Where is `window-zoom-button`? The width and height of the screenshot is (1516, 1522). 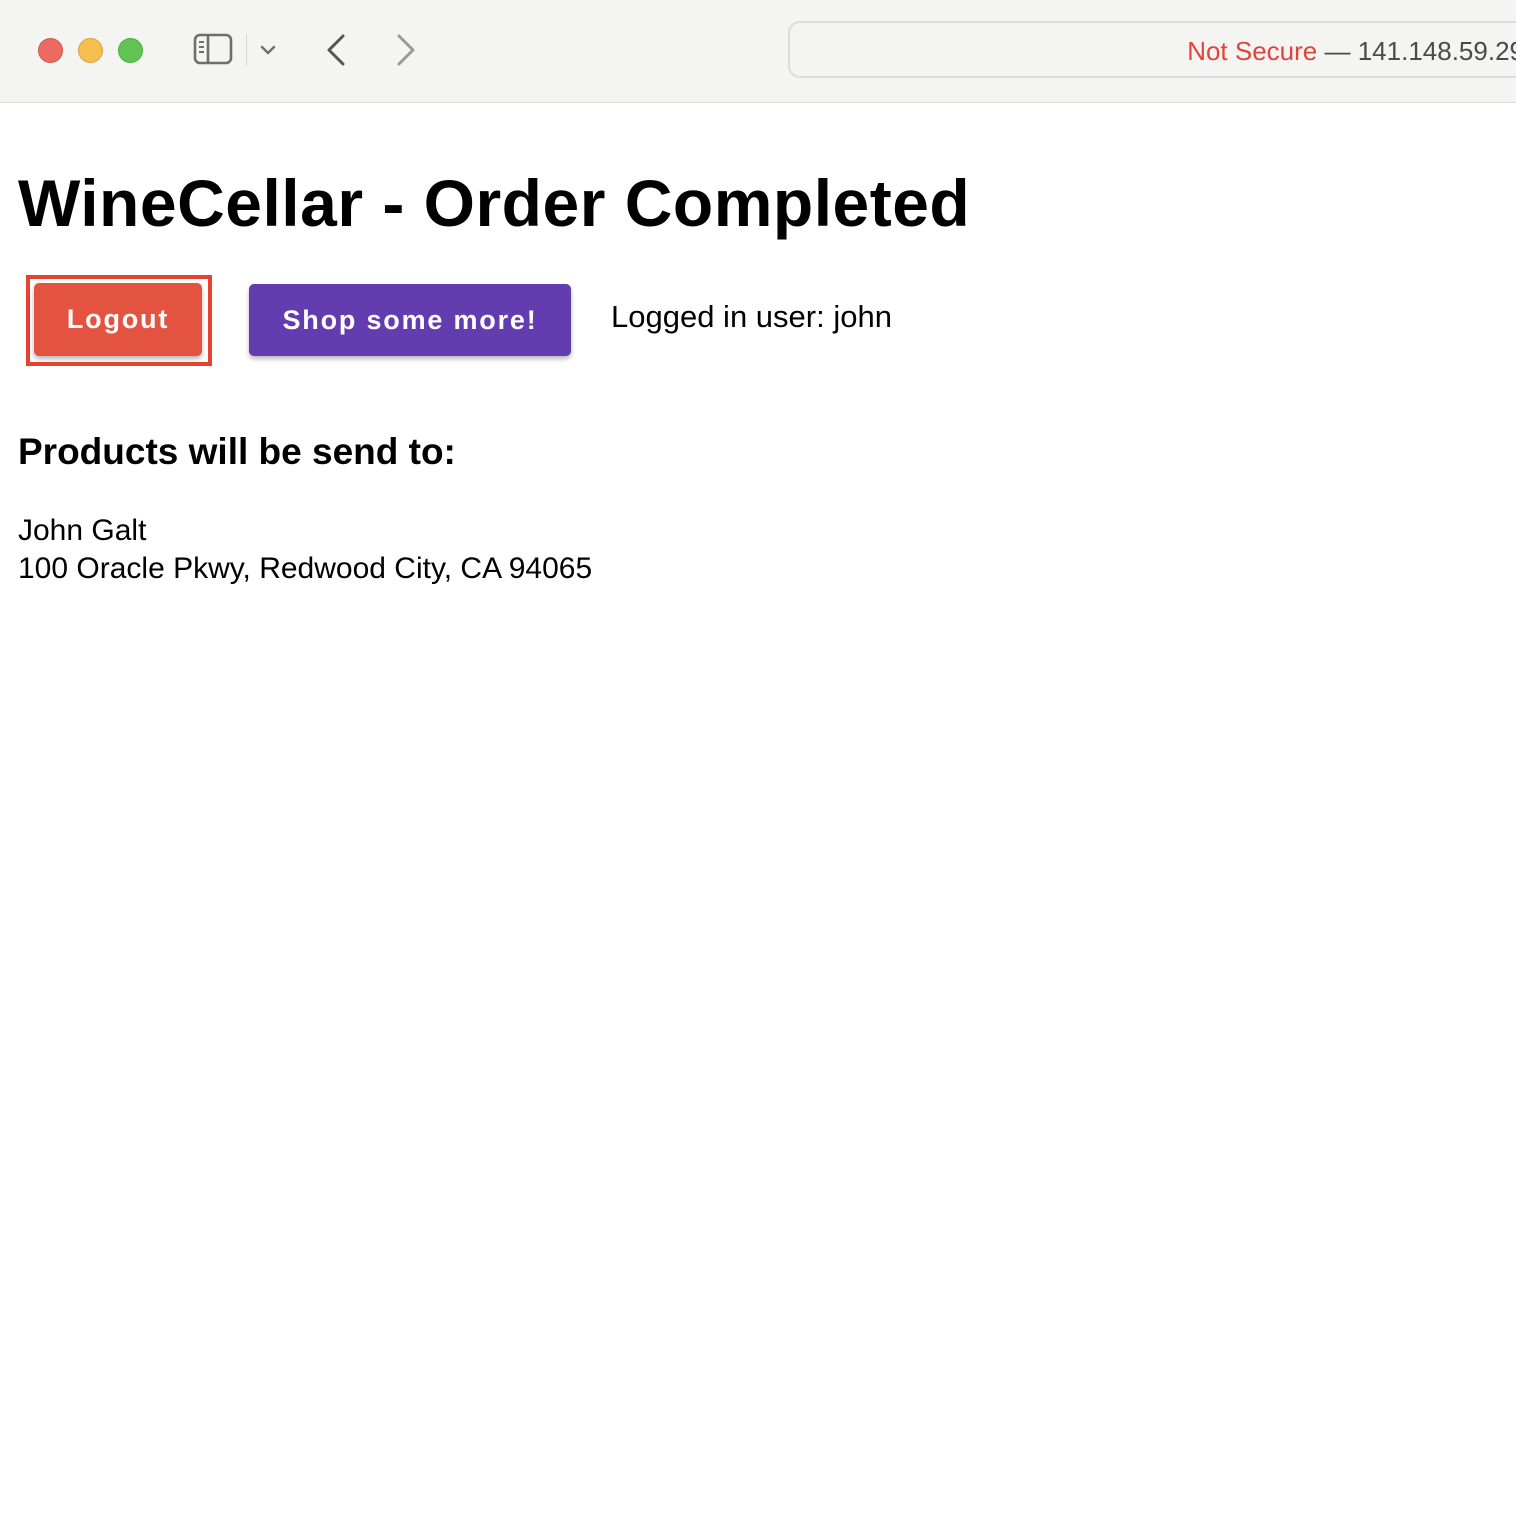 window-zoom-button is located at coordinates (130, 50).